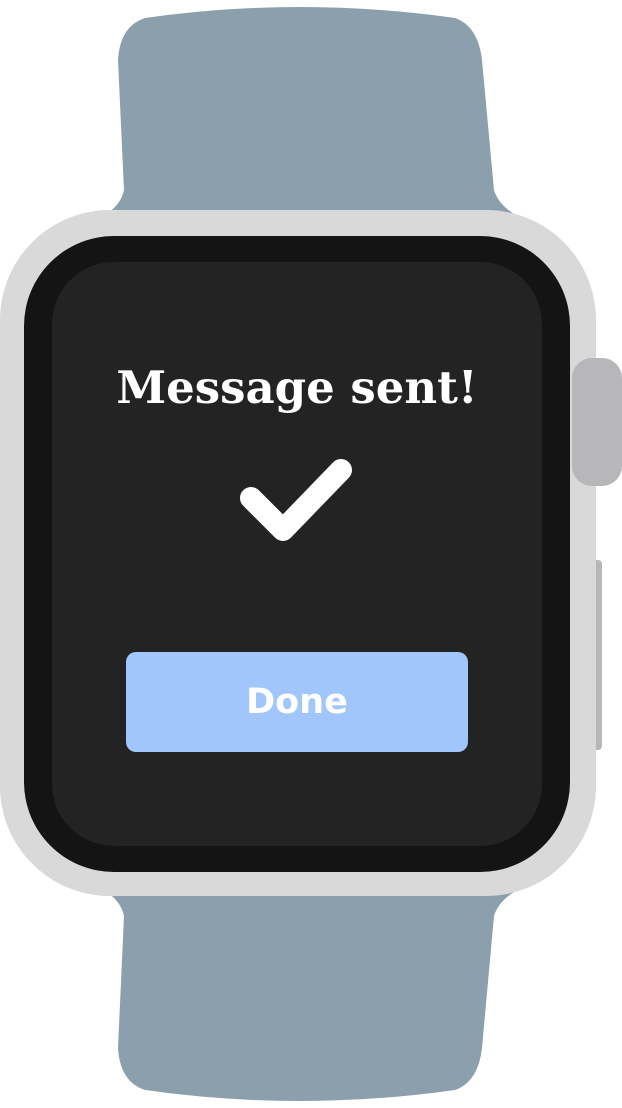 The height and width of the screenshot is (1108, 622). Describe the element at coordinates (311, 114) in the screenshot. I see `watch-band-top` at that location.